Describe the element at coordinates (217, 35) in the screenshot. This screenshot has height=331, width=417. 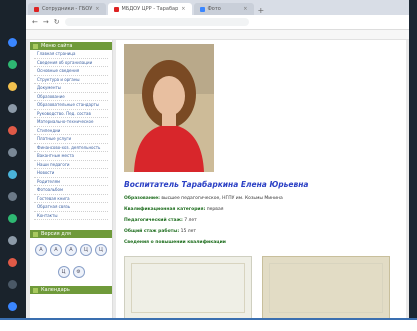
I see `bookmarks-bar` at that location.